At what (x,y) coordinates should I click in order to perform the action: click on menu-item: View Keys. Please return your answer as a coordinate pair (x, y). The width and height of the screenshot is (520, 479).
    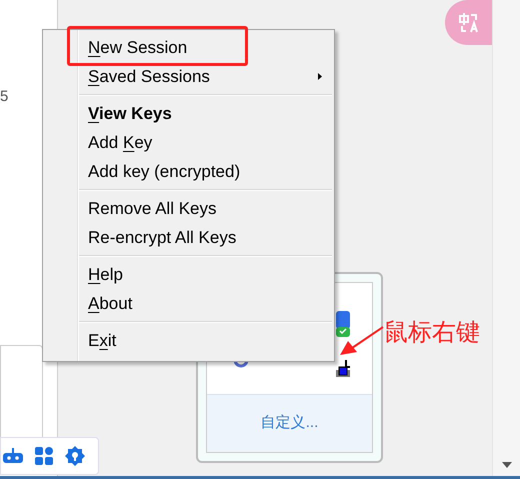
    Looking at the image, I should click on (188, 113).